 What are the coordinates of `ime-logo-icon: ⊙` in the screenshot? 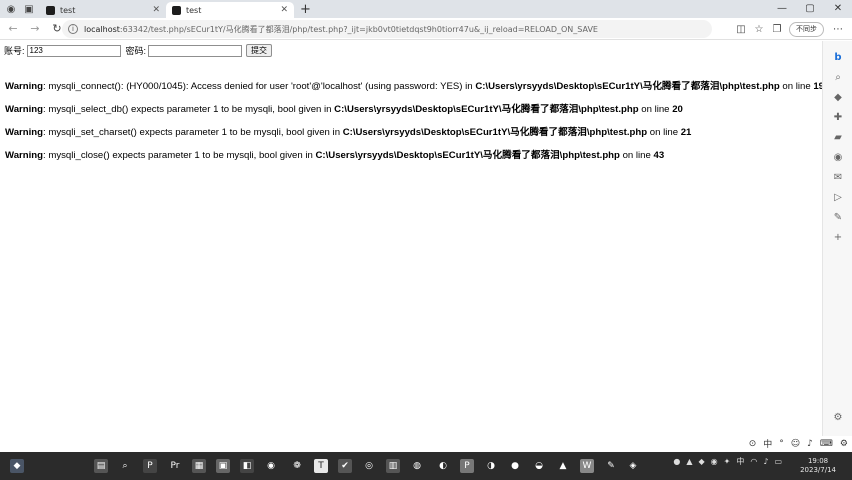 It's located at (753, 444).